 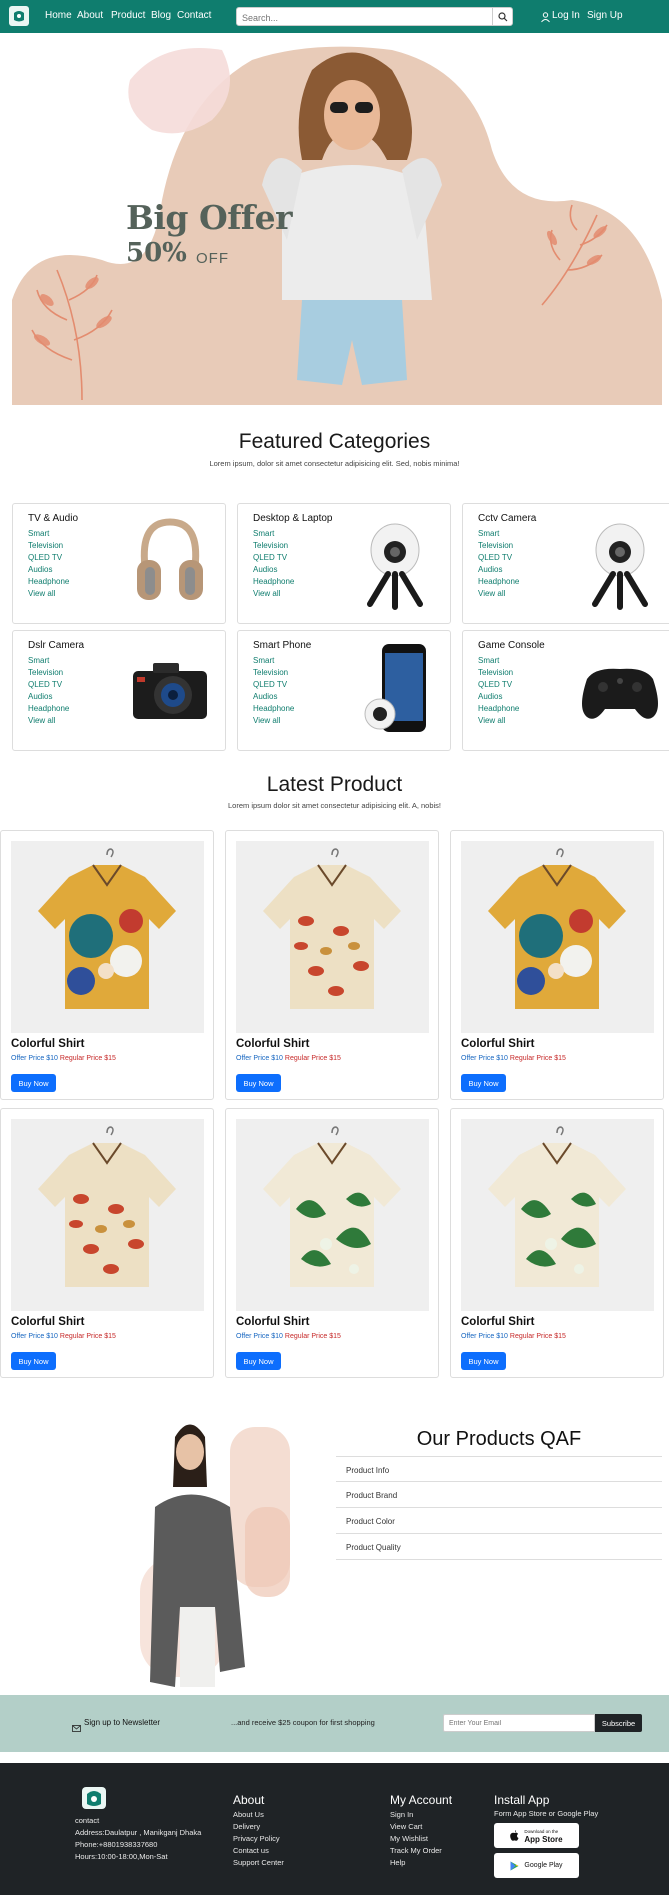 What do you see at coordinates (409, 1839) in the screenshot?
I see `footer-account-link: My Wishlist` at bounding box center [409, 1839].